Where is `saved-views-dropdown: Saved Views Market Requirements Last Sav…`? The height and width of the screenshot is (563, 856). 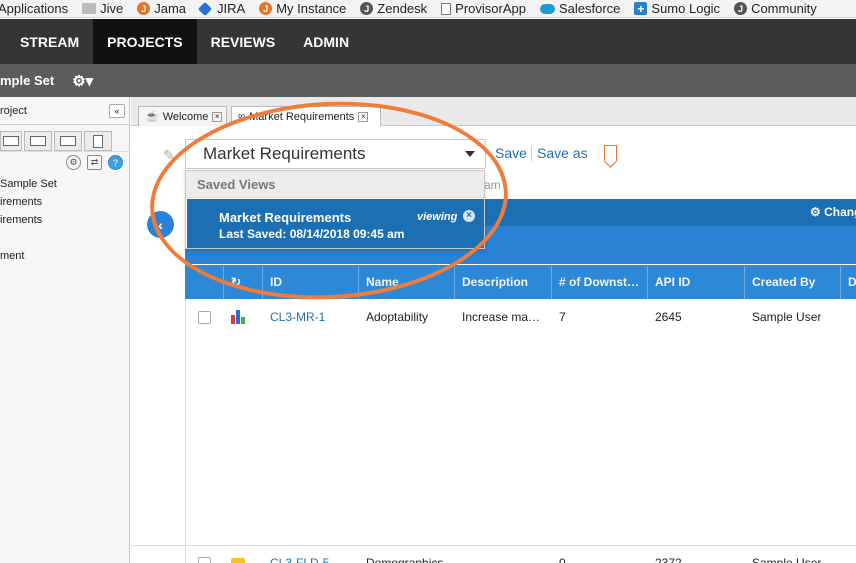 saved-views-dropdown: Saved Views Market Requirements Last Sav… is located at coordinates (335, 209).